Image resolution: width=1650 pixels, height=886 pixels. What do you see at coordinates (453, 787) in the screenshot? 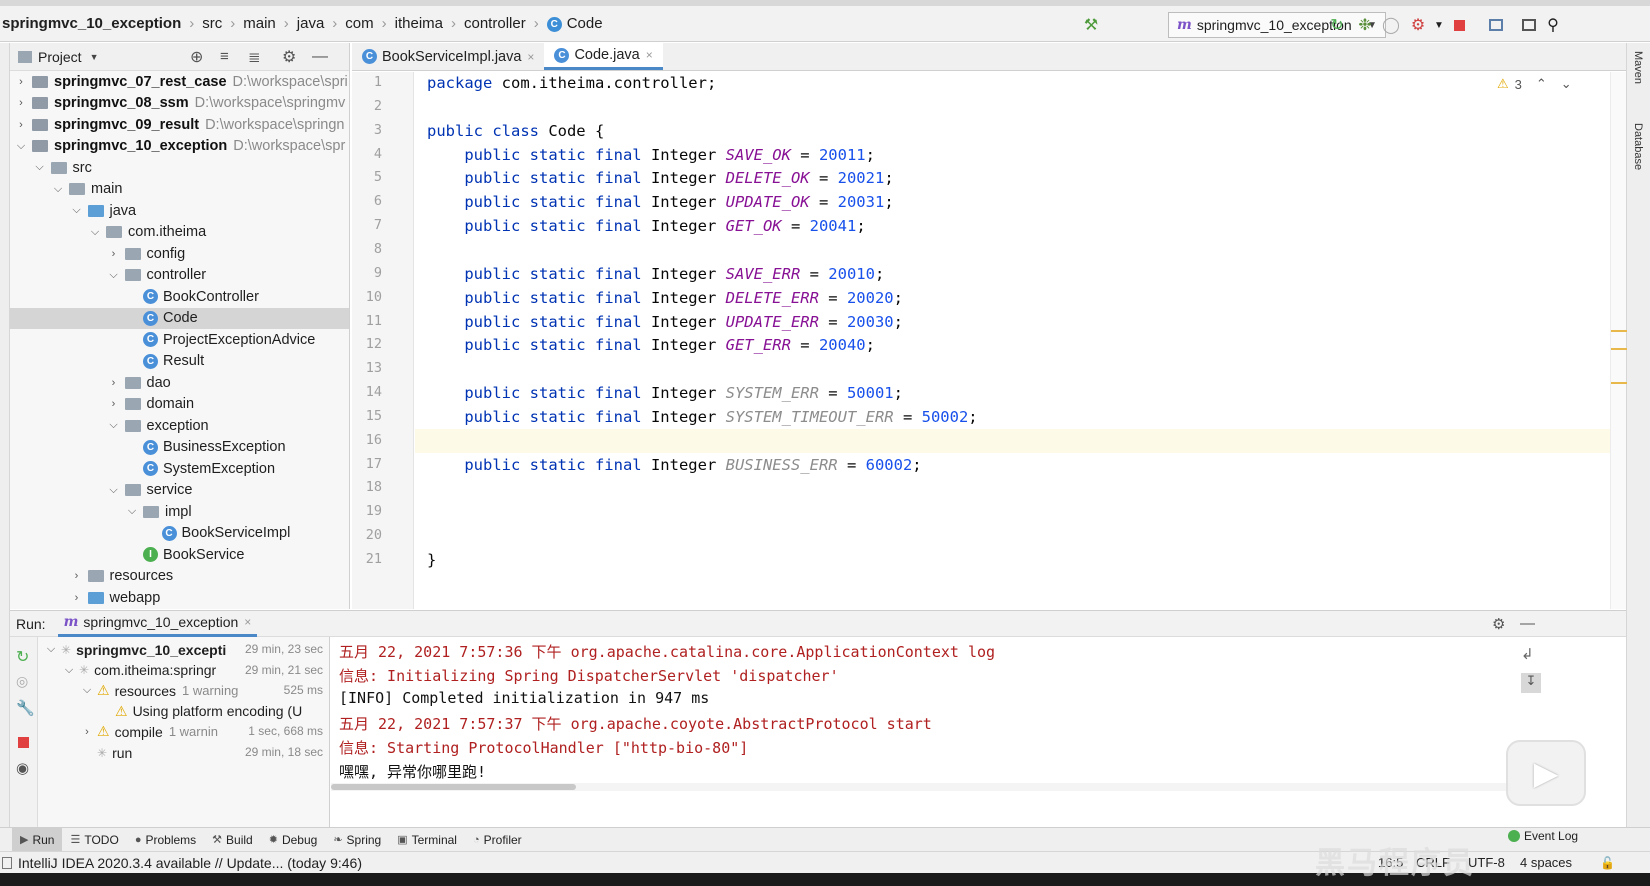
I see `scrollbar-thumb` at bounding box center [453, 787].